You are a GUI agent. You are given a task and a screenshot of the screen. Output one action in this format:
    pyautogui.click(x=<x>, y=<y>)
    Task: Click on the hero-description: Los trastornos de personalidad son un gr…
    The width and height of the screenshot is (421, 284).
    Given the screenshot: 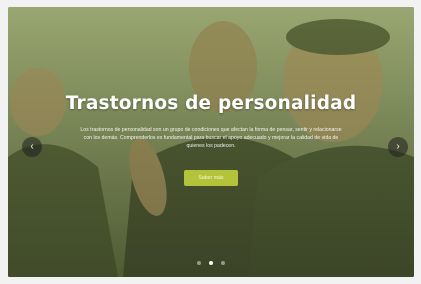 What is the action you would take?
    pyautogui.click(x=211, y=138)
    